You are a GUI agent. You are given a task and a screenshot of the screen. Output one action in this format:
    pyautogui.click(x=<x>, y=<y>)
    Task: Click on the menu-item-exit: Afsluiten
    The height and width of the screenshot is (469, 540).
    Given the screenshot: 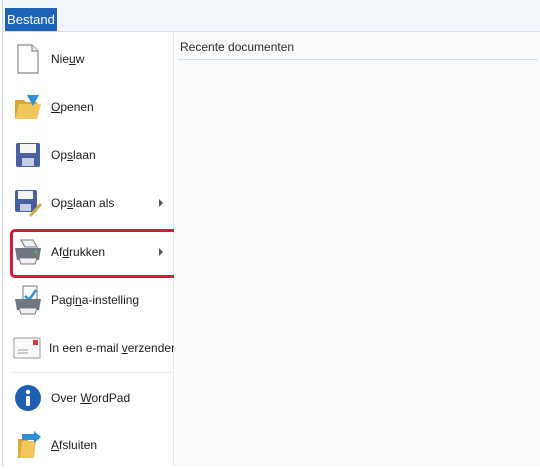 What is the action you would take?
    pyautogui.click(x=89, y=445)
    